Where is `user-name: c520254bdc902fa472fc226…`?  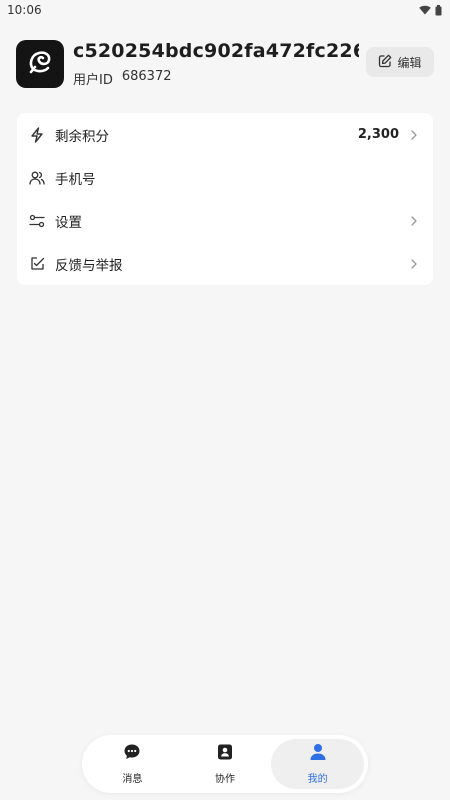
user-name: c520254bdc902fa472fc226… is located at coordinates (216, 51).